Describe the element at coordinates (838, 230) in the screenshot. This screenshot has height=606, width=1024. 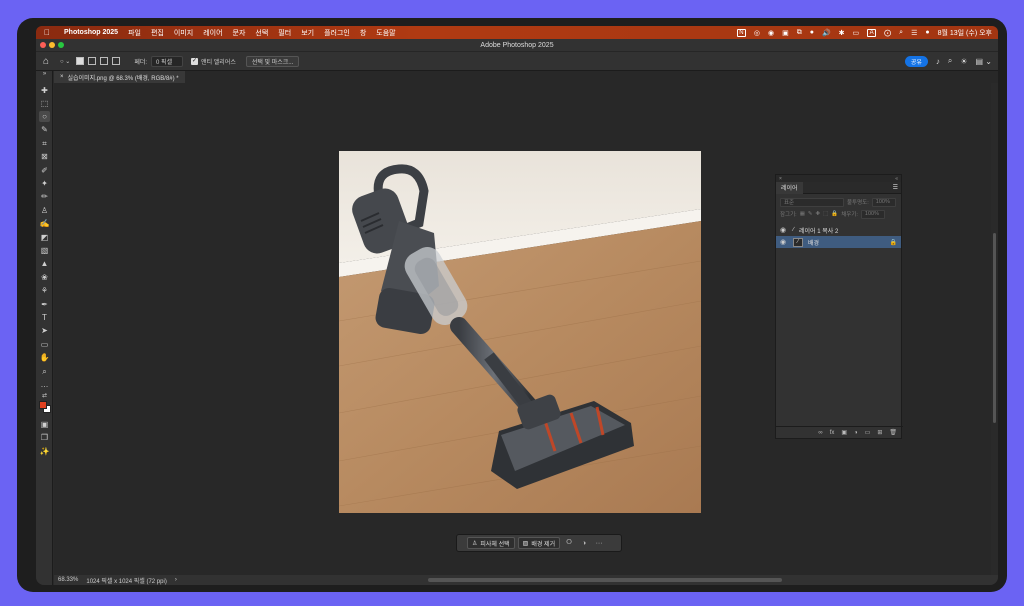
I see `layer-row: ◉ ∕ 레이어 1 복사 2` at that location.